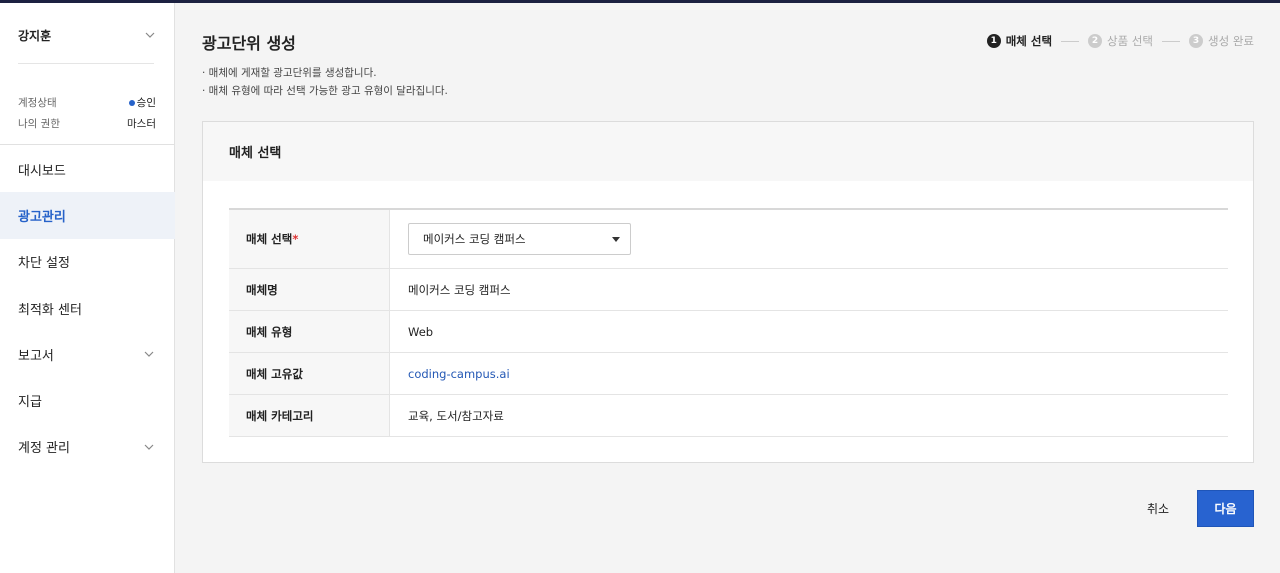  I want to click on sidebar-item-payment: 지급, so click(87, 400).